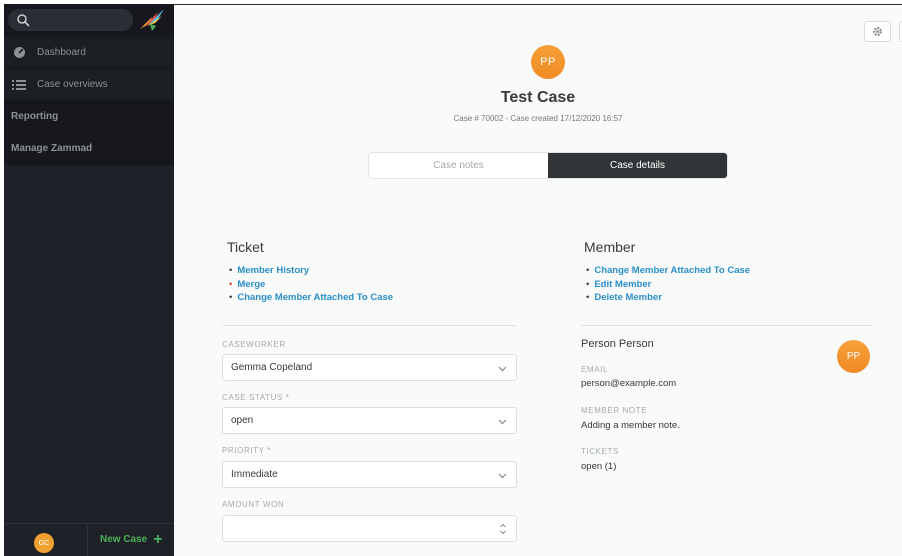 This screenshot has width=902, height=556. What do you see at coordinates (246, 450) in the screenshot?
I see `priority-label: PRIORITY *` at bounding box center [246, 450].